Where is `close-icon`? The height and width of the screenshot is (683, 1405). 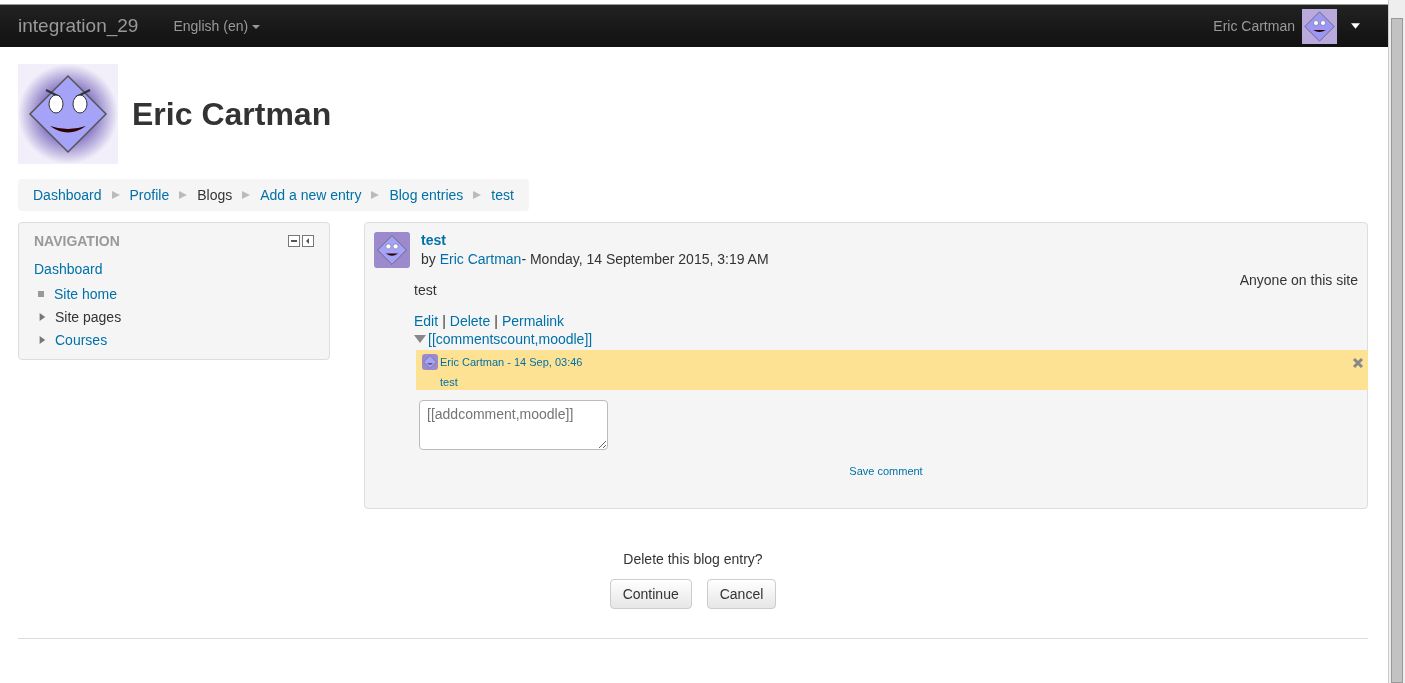 close-icon is located at coordinates (1358, 363).